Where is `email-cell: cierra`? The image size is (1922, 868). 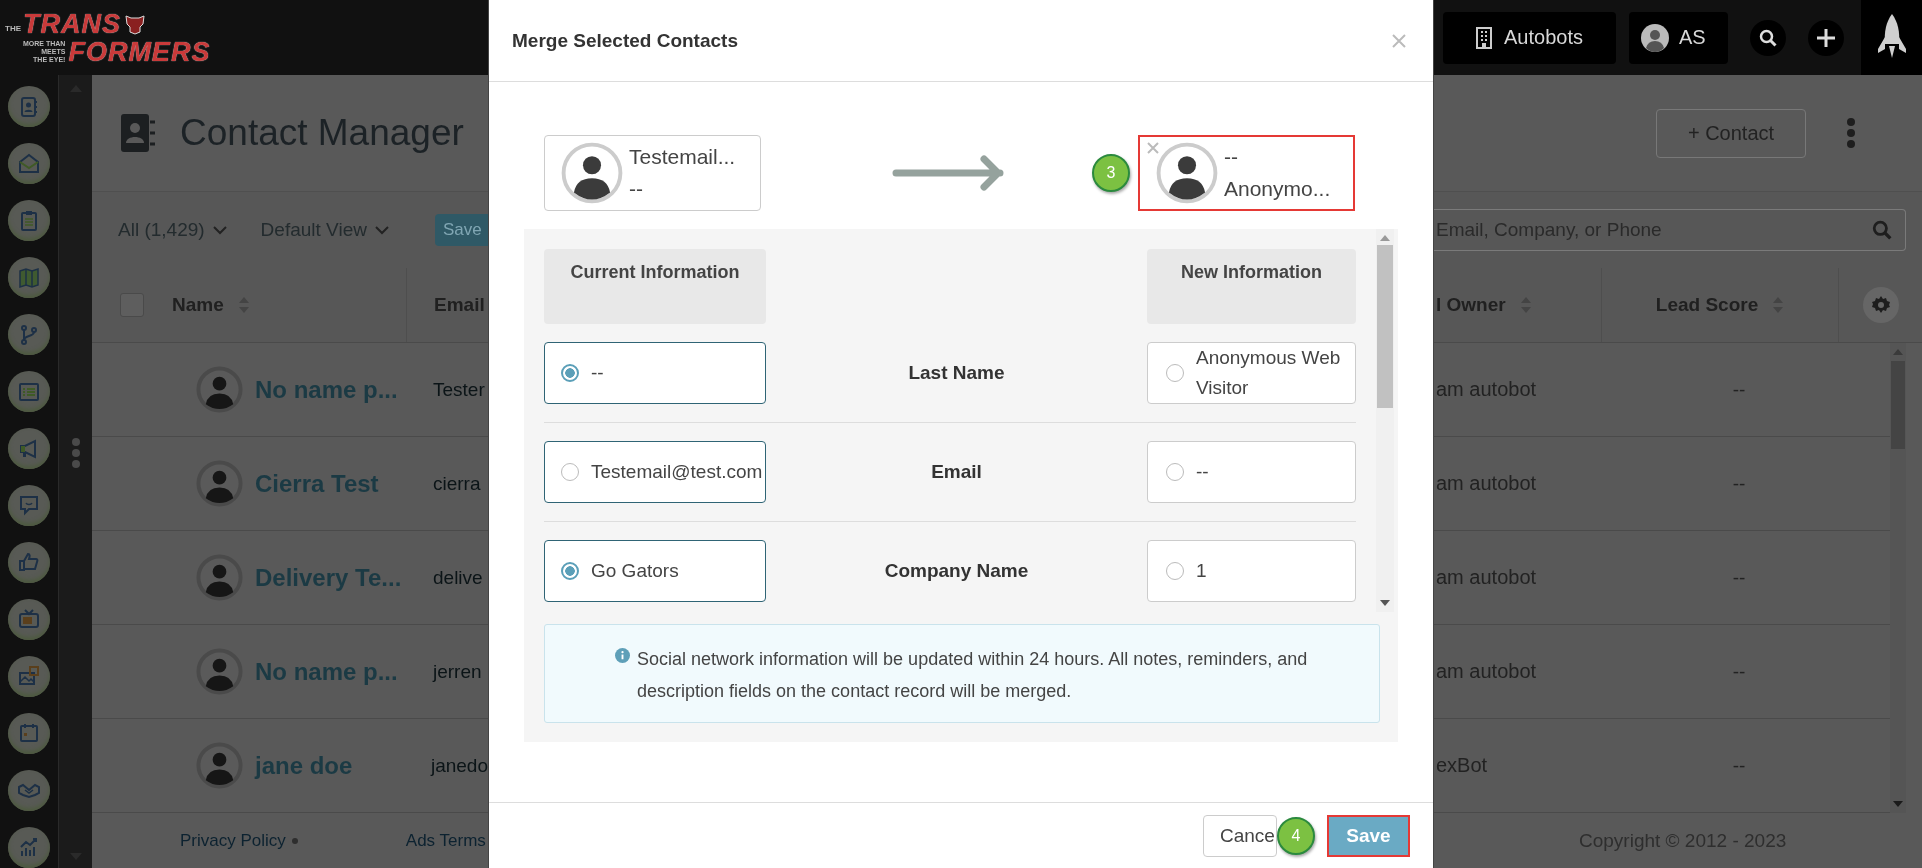 email-cell: cierra is located at coordinates (457, 483).